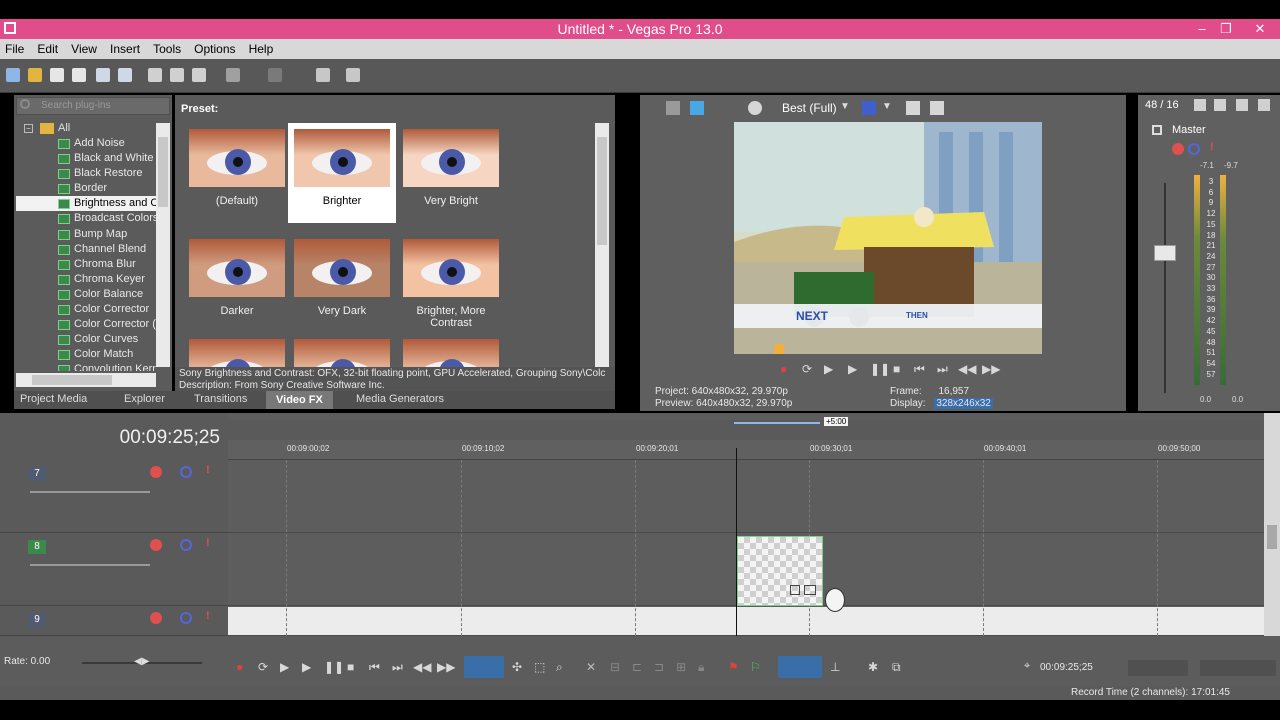  Describe the element at coordinates (170, 438) in the screenshot. I see `timeline-timecode: 00:09:25;25` at that location.